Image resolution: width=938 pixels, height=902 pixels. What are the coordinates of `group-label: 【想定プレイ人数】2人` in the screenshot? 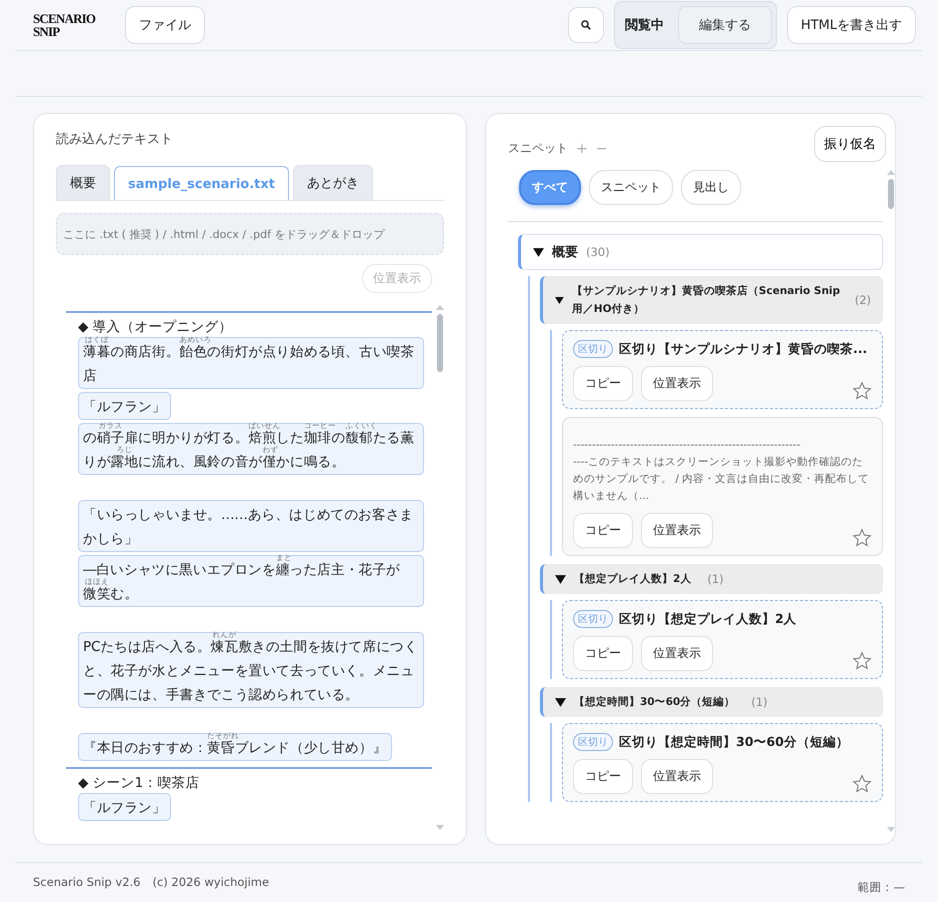 It's located at (633, 579).